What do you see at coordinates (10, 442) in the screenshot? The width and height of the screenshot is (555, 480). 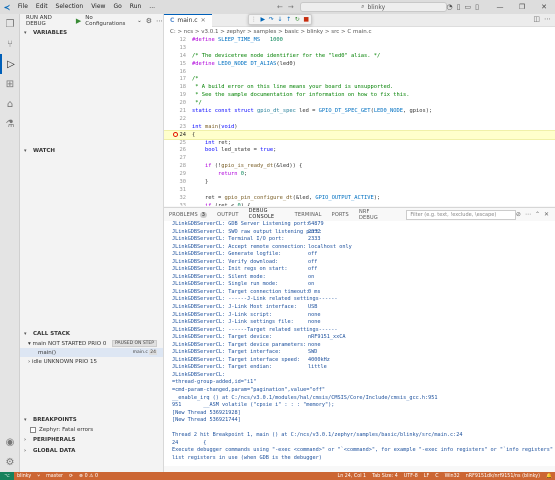 I see `account-icon: ◉` at bounding box center [10, 442].